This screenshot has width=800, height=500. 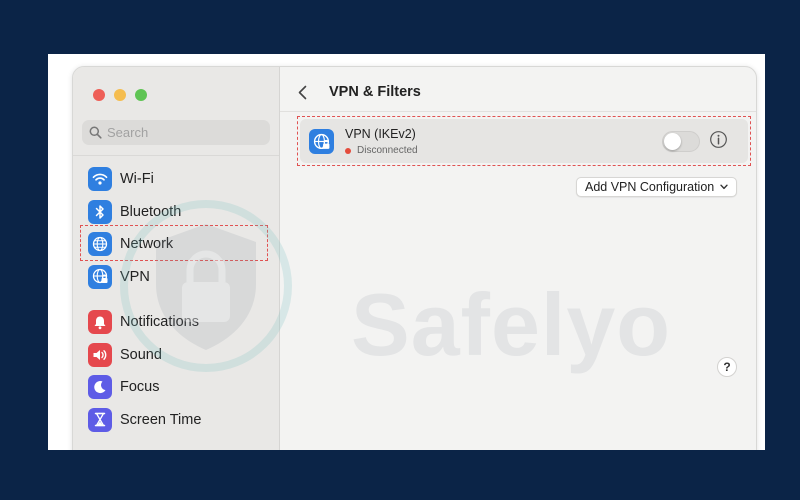 What do you see at coordinates (518, 111) in the screenshot?
I see `header-divider` at bounding box center [518, 111].